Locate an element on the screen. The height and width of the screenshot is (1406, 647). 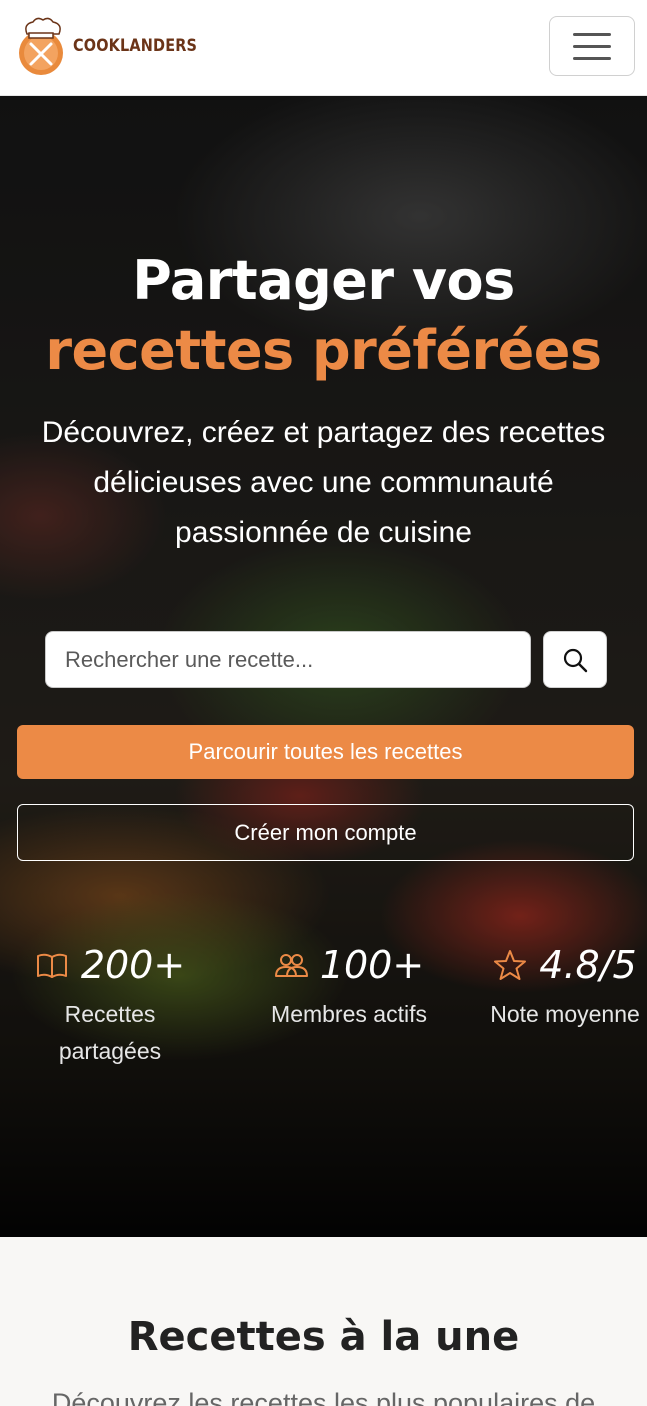
stat-value: 100+ is located at coordinates (372, 965).